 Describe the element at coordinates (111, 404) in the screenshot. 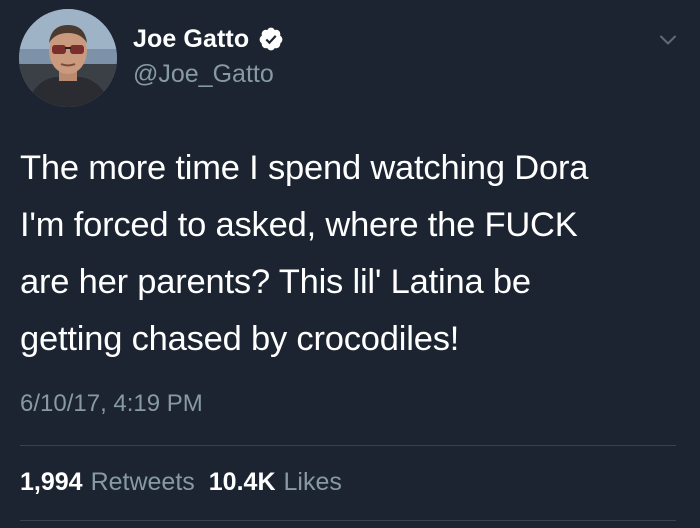

I see `tweet-timestamp: 6/10/17, 4:19 PM` at that location.